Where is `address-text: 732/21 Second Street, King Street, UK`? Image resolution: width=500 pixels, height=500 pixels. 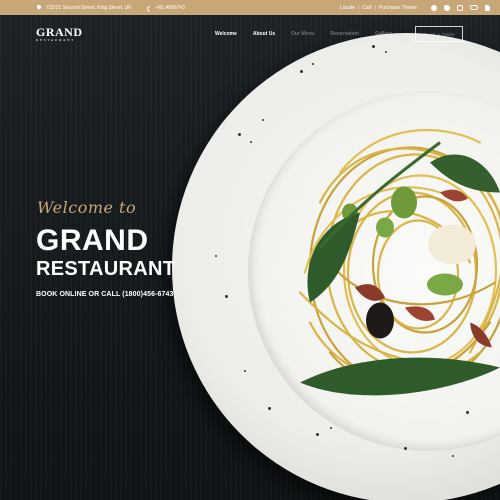
address-text: 732/21 Second Street, King Street, UK is located at coordinates (89, 7).